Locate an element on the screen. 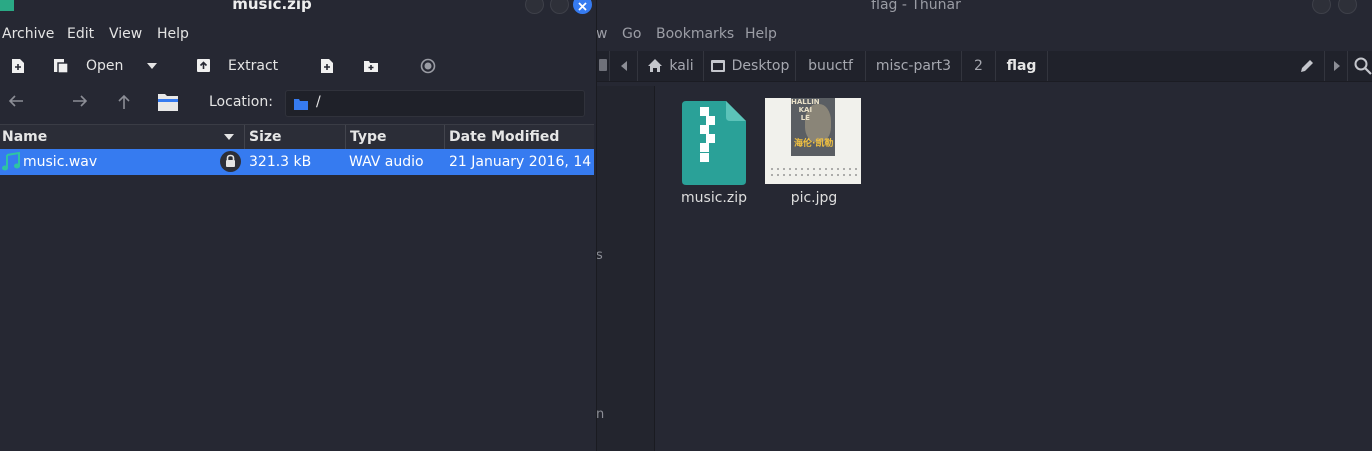  add-folder-button is located at coordinates (370, 66).